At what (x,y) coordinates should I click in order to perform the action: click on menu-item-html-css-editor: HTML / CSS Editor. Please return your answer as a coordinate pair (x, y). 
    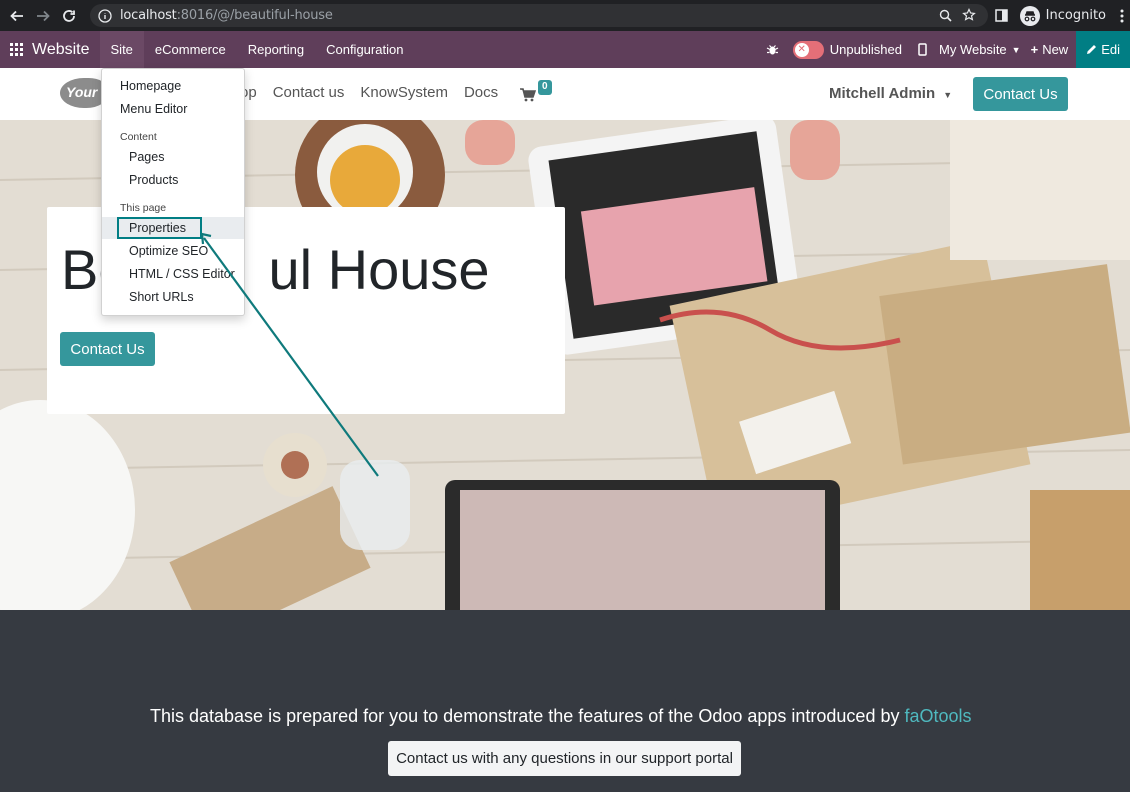
    Looking at the image, I should click on (173, 274).